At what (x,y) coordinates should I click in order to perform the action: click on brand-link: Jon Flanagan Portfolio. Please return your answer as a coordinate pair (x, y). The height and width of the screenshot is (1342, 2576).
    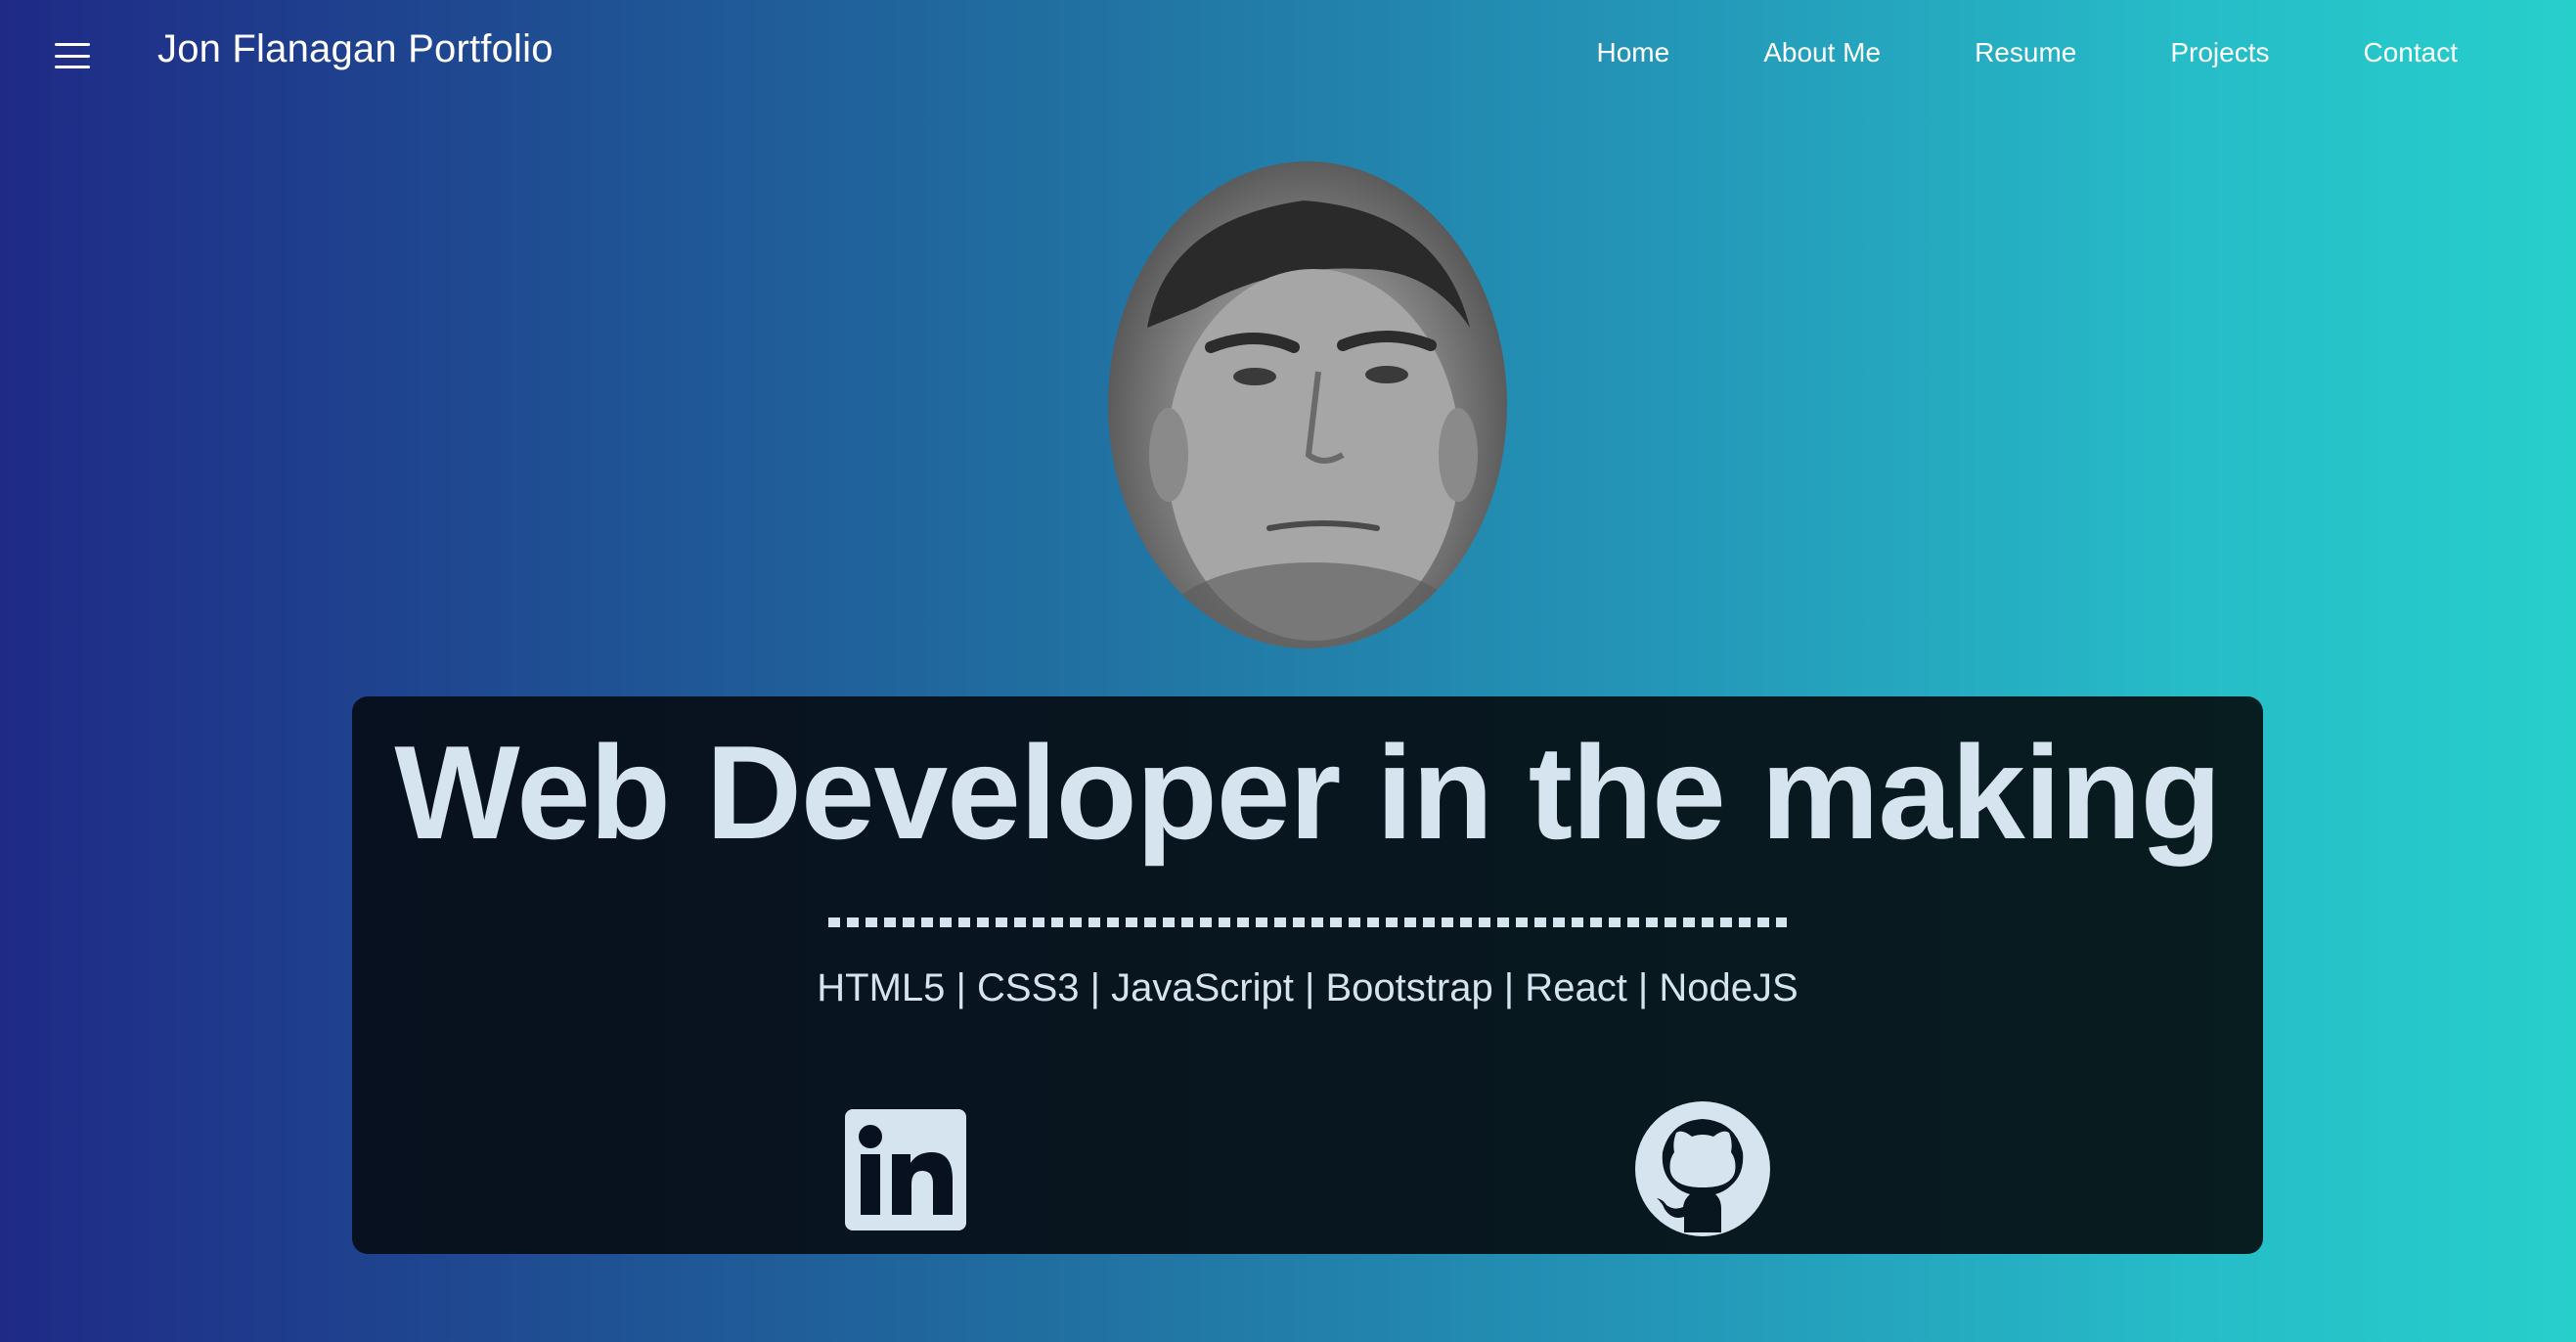
    Looking at the image, I should click on (355, 49).